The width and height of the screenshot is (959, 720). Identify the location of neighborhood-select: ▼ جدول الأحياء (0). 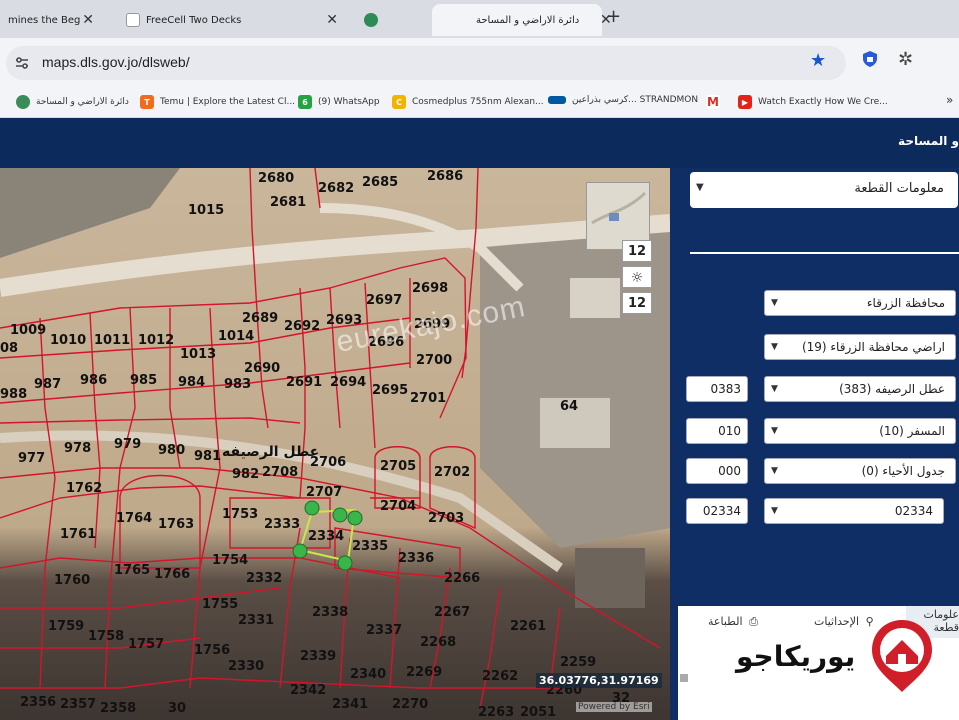
(860, 471).